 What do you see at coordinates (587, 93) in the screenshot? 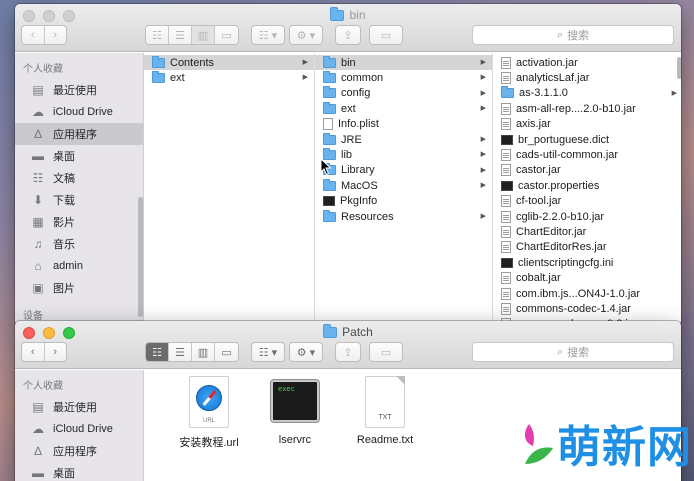
I see `file-row: as-3.1.1.0 ▶` at bounding box center [587, 93].